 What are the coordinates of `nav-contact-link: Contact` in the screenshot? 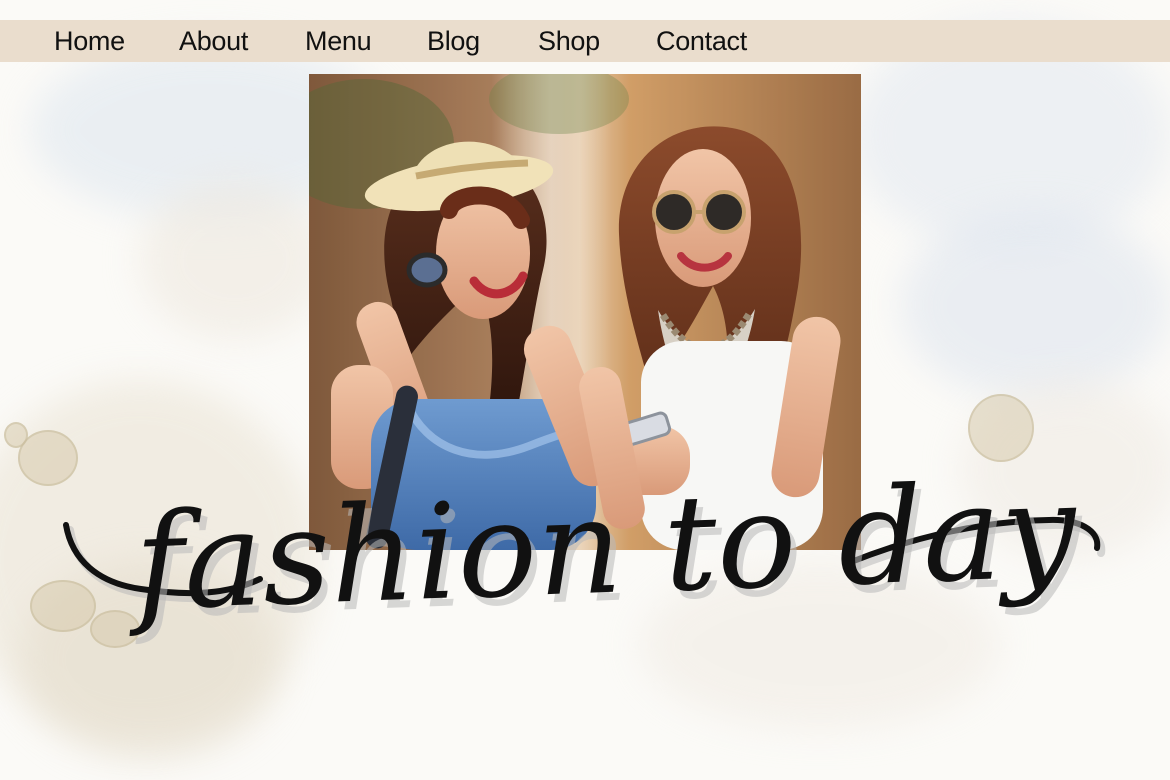 It's located at (701, 41).